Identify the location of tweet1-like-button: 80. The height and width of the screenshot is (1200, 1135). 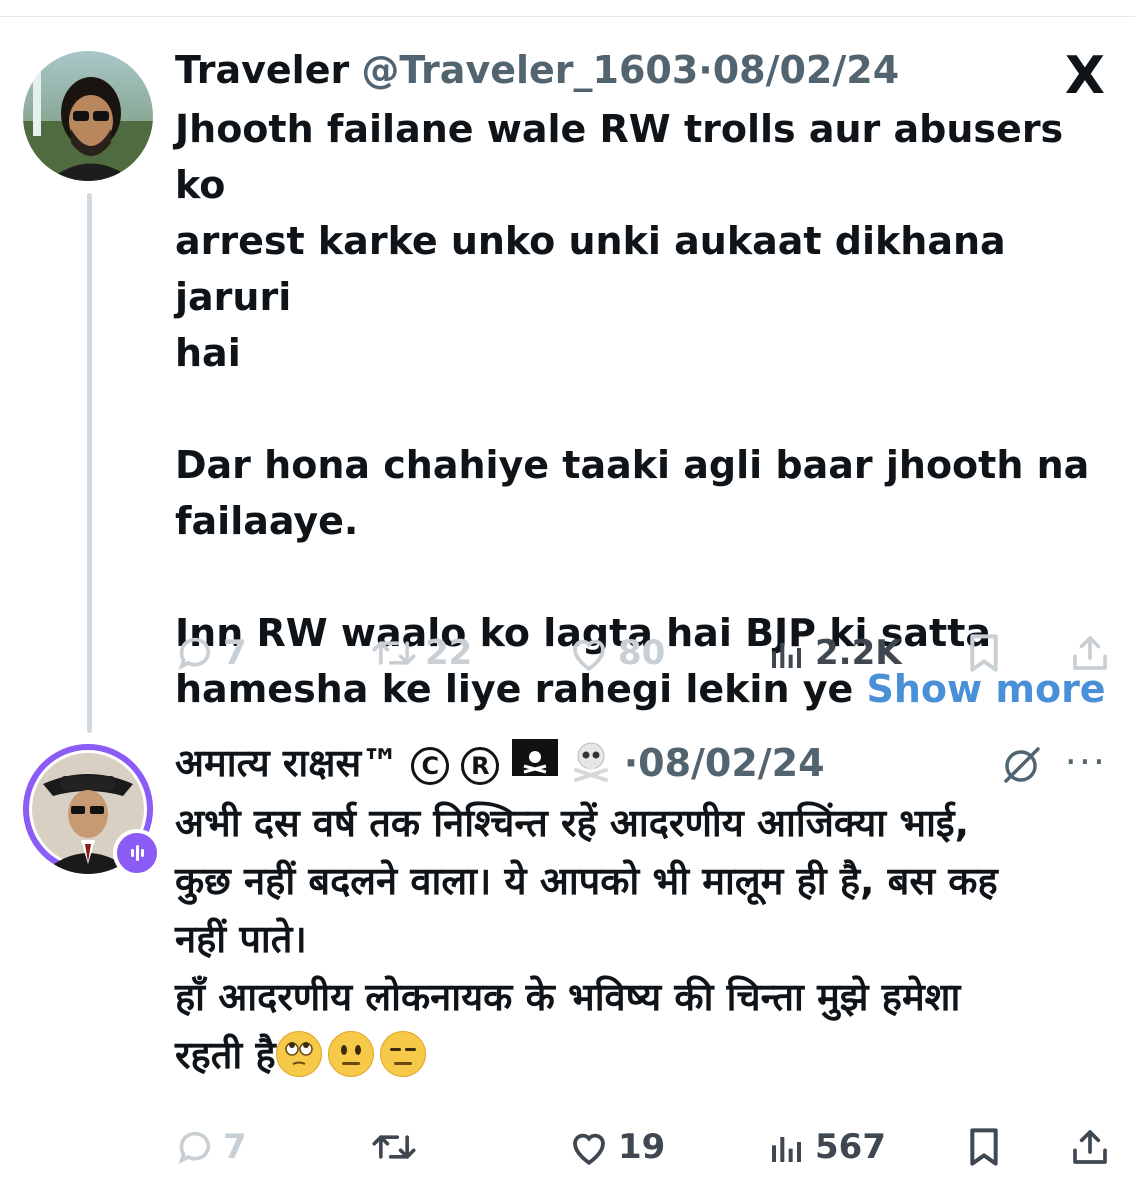
(616, 653).